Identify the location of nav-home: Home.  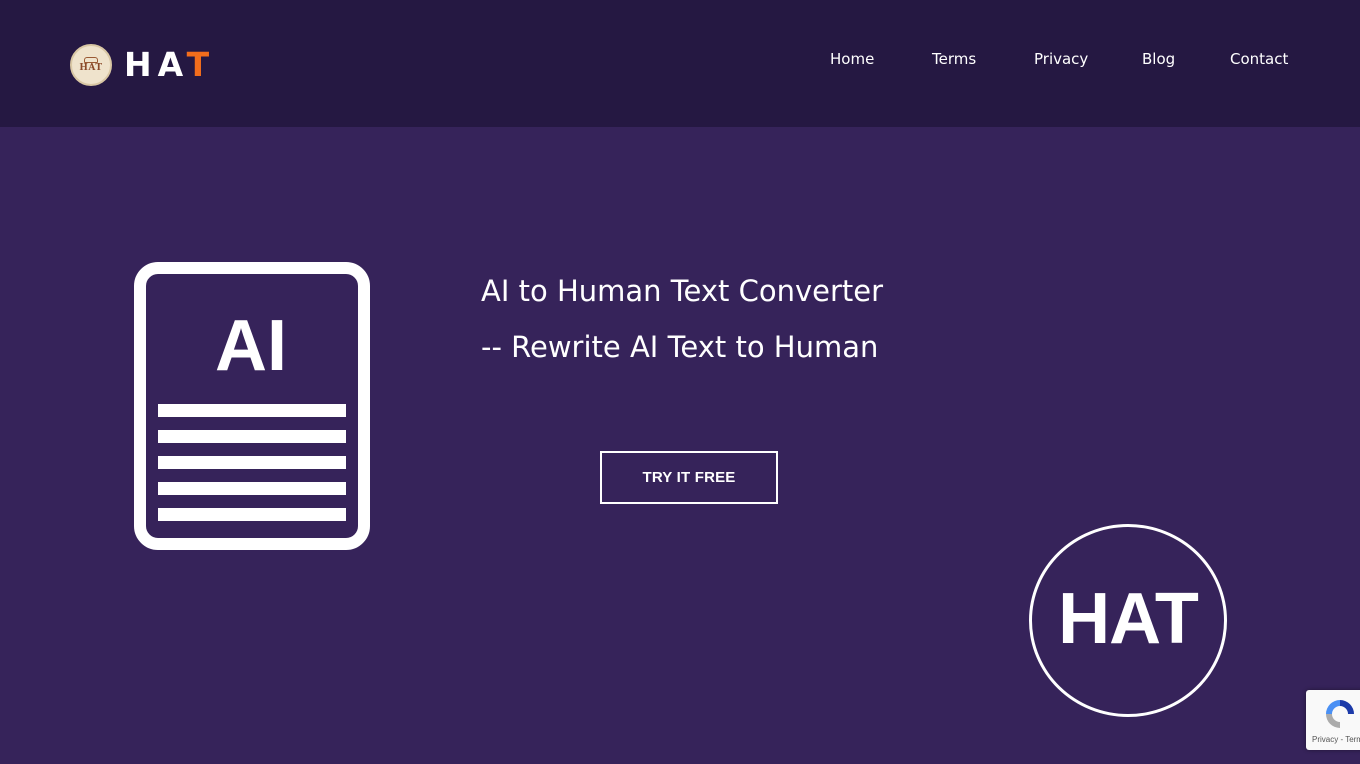
(852, 59).